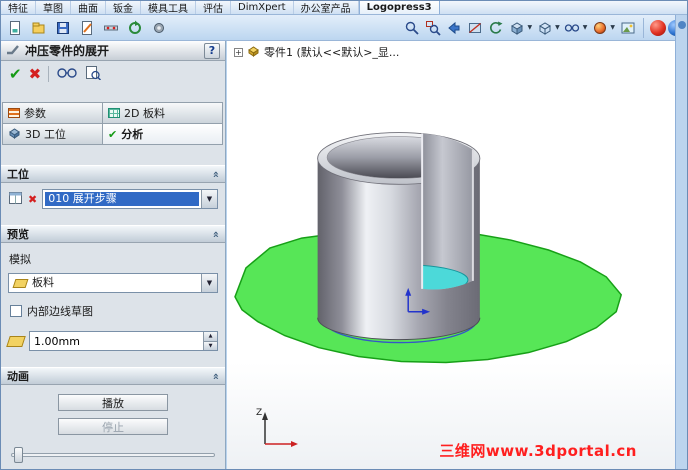  What do you see at coordinates (412, 27) in the screenshot?
I see `zoom-fit-icon` at bounding box center [412, 27].